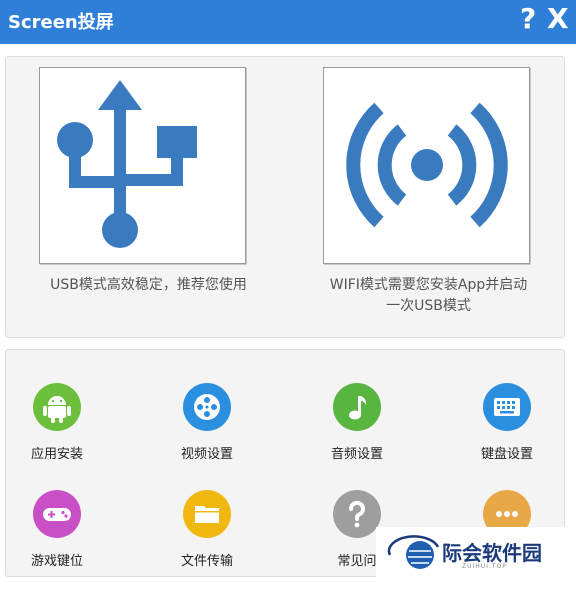  I want to click on close-button: X, so click(558, 18).